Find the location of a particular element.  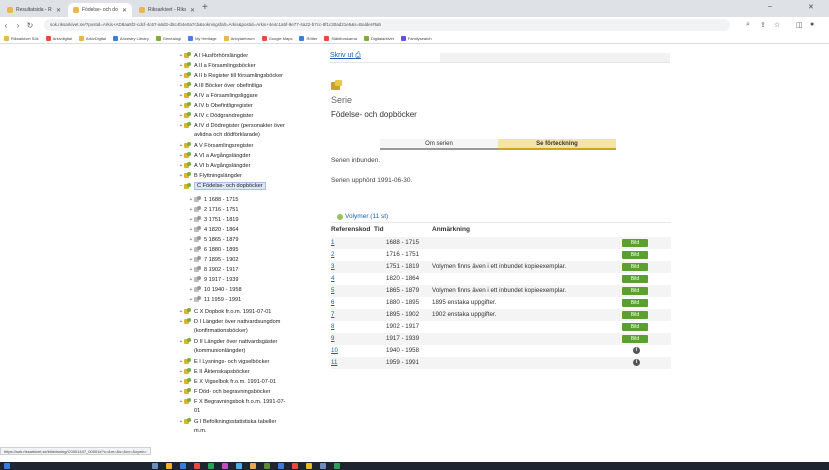

tree-item: + B Flyttningslängder is located at coordinates (210, 175).